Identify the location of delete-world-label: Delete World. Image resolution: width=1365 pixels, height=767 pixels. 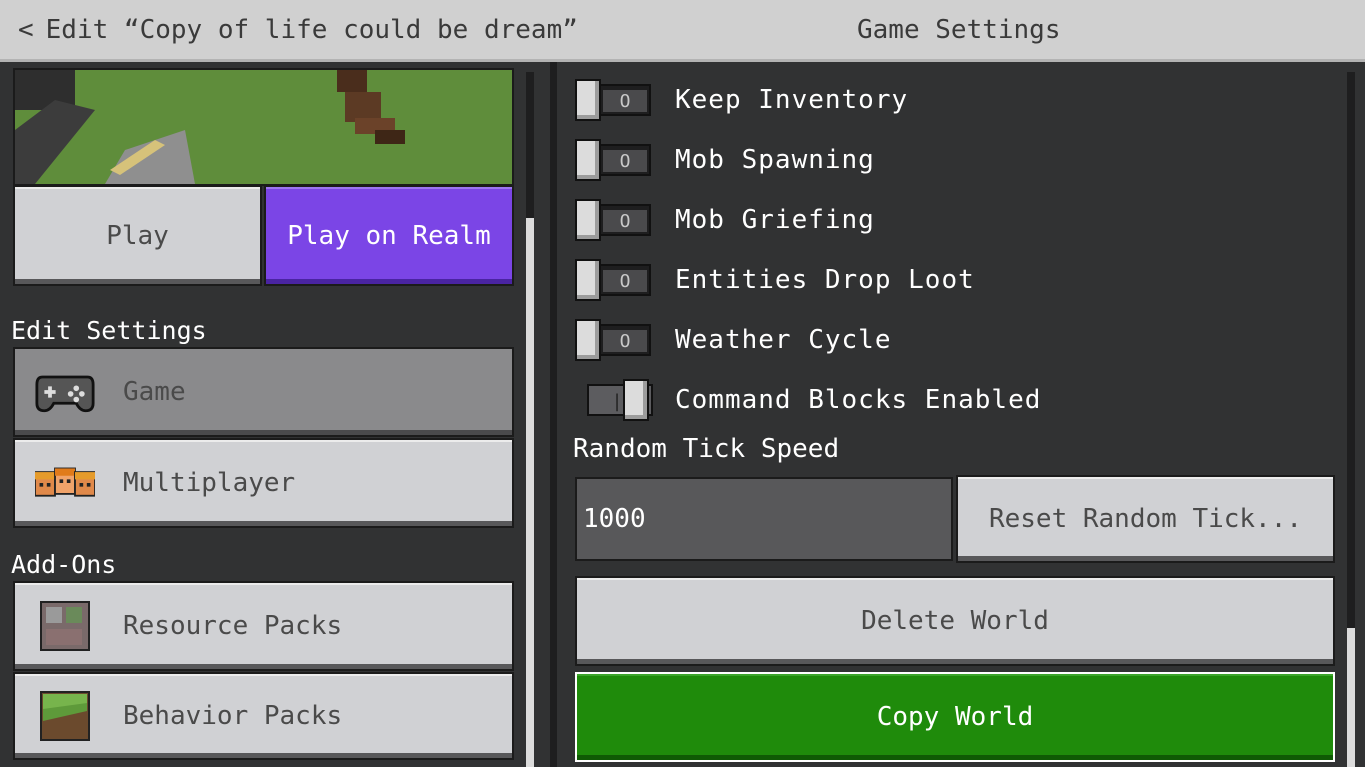
(955, 621).